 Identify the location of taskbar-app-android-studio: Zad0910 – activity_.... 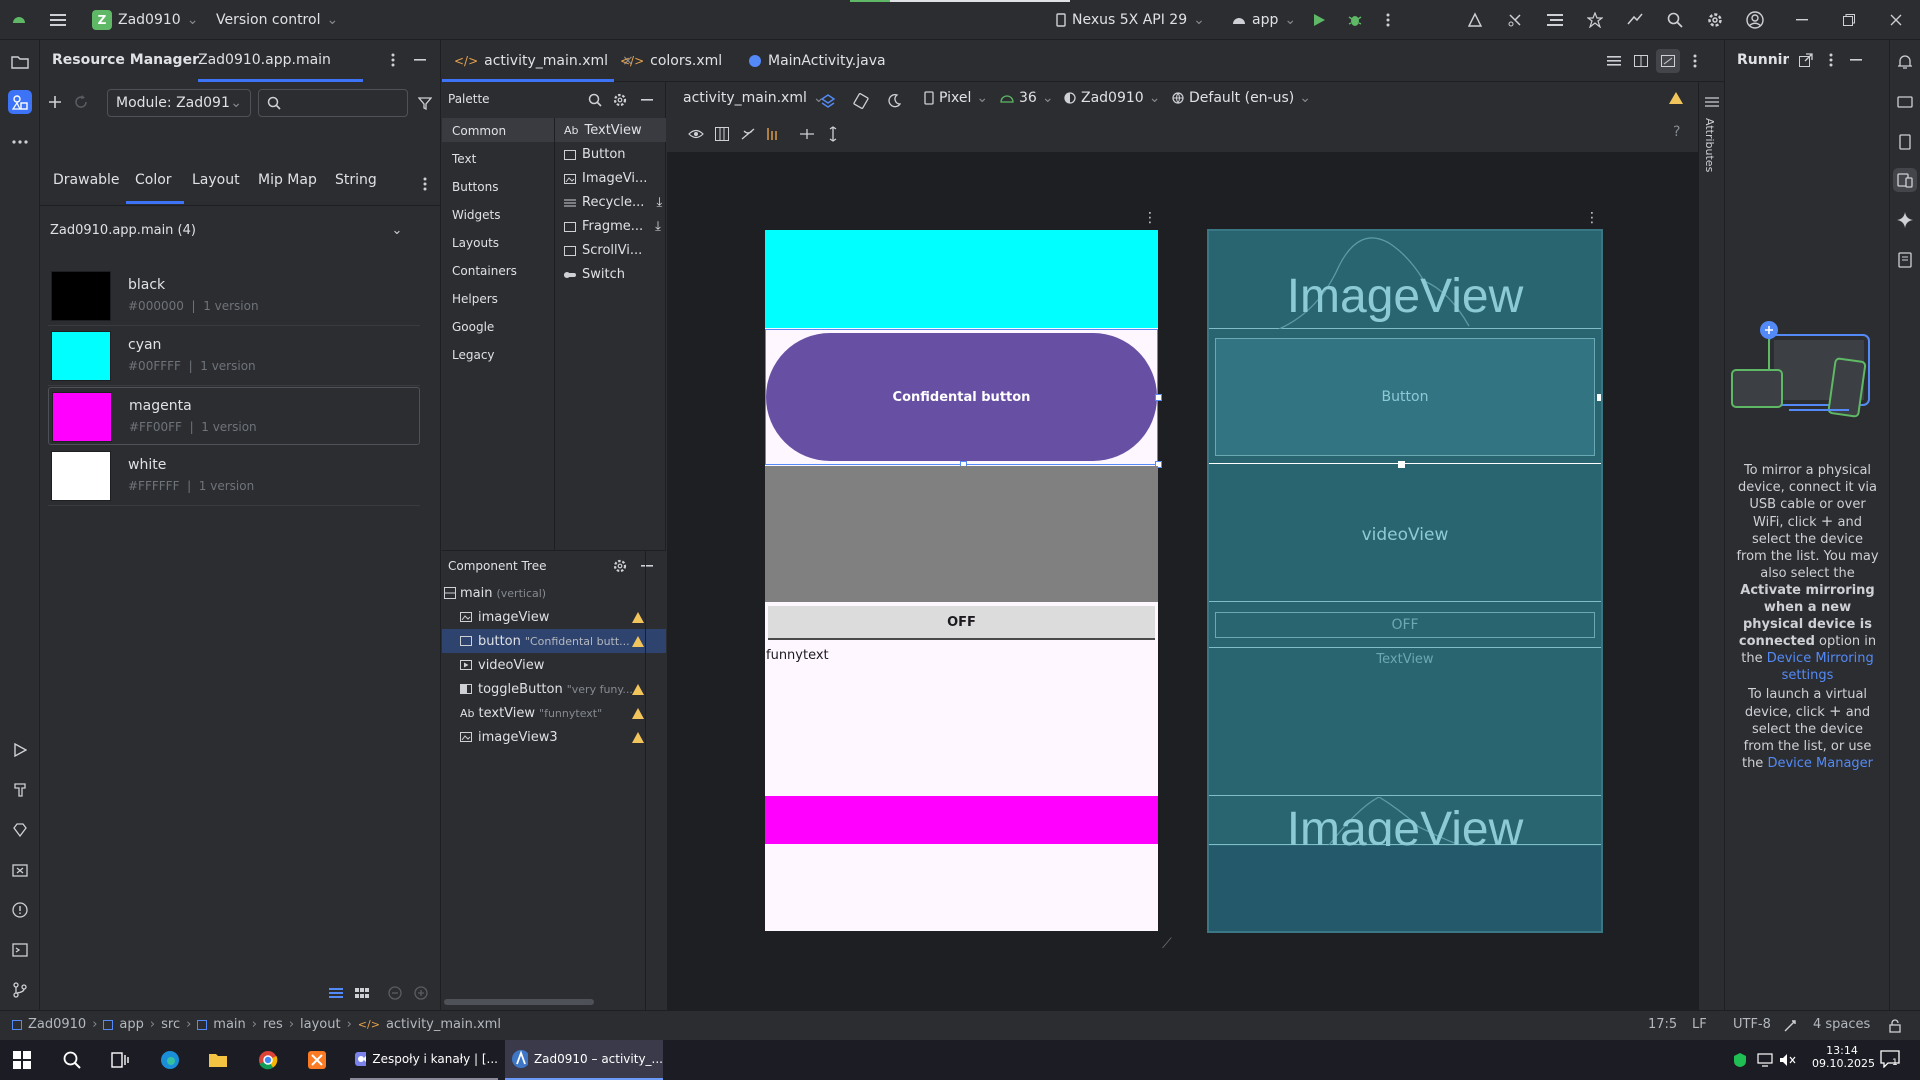
(584, 1060).